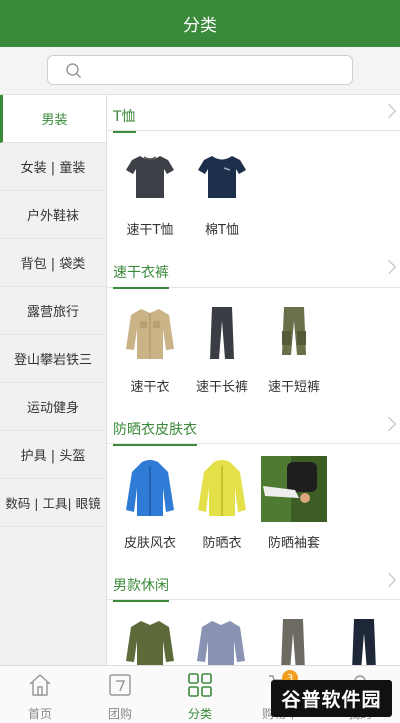 The image size is (400, 723). What do you see at coordinates (293, 387) in the screenshot?
I see `product-name: 速干短裤` at bounding box center [293, 387].